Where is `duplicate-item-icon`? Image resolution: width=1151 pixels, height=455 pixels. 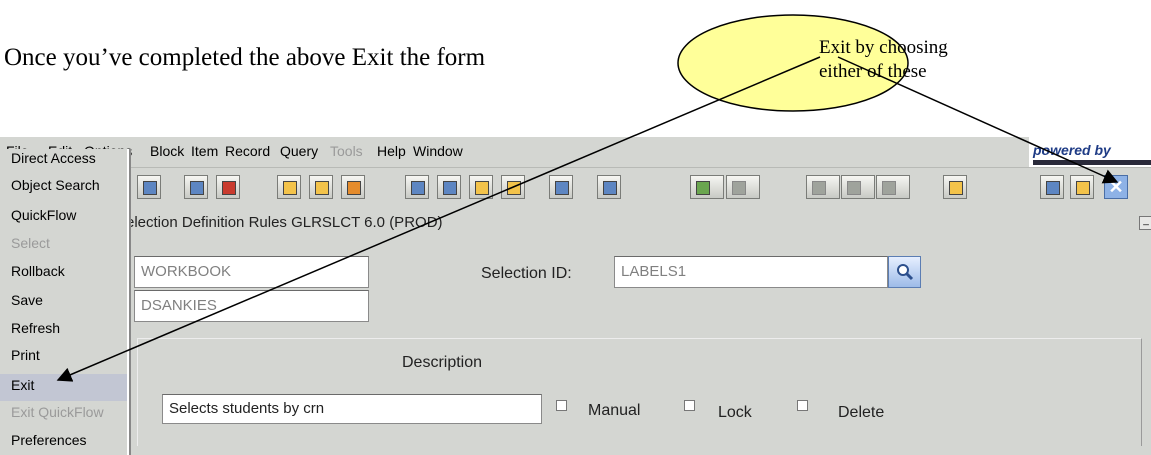 duplicate-item-icon is located at coordinates (513, 187).